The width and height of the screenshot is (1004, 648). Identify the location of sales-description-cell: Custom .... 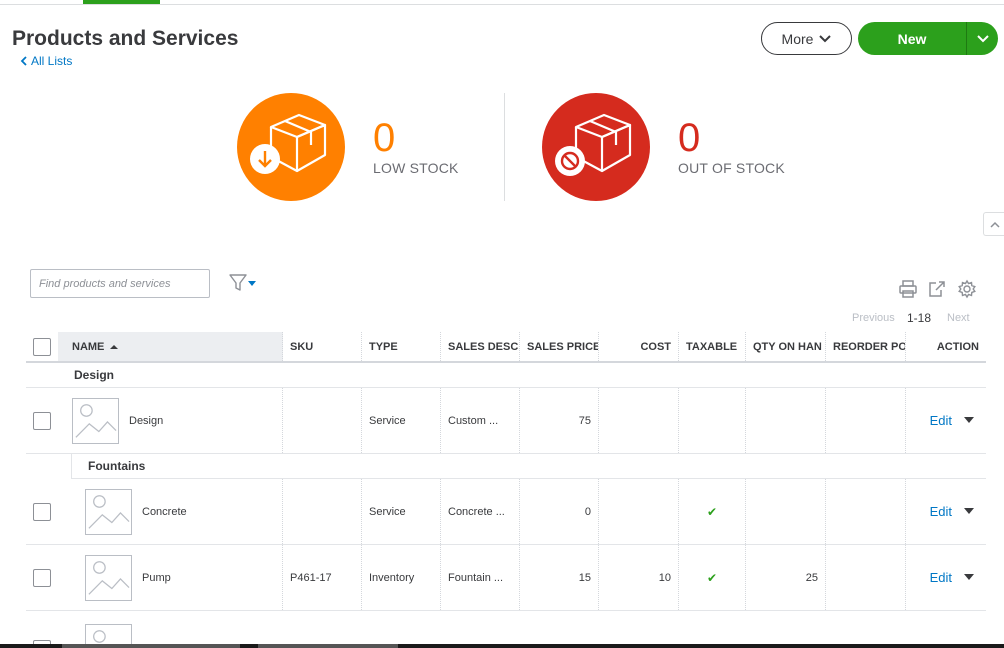
(480, 420).